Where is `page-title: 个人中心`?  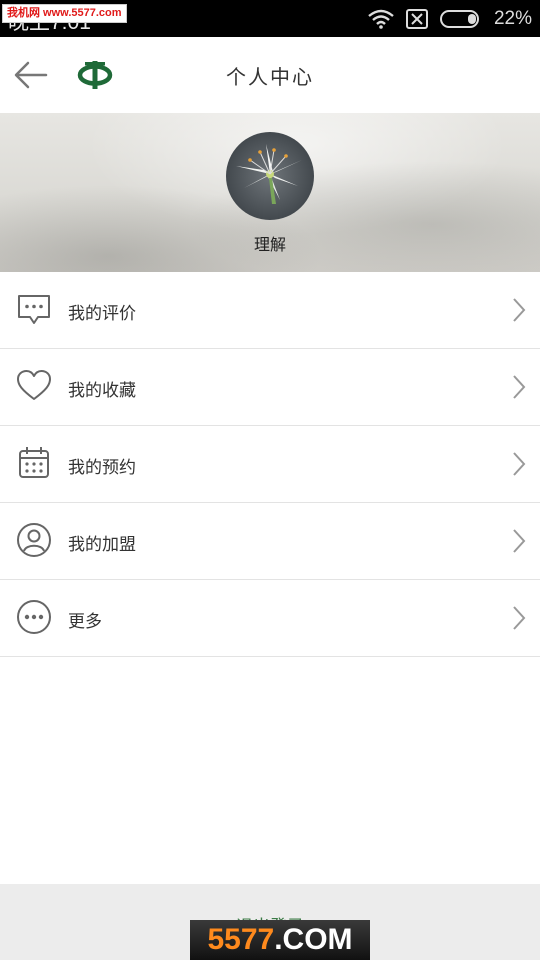 page-title: 个人中心 is located at coordinates (270, 77).